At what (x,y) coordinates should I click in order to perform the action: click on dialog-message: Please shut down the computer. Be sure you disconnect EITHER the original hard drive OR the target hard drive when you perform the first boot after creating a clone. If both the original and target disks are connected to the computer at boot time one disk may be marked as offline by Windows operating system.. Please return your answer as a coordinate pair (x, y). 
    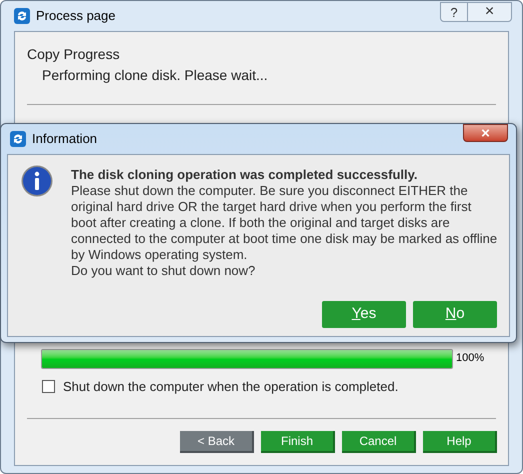
    Looking at the image, I should click on (284, 223).